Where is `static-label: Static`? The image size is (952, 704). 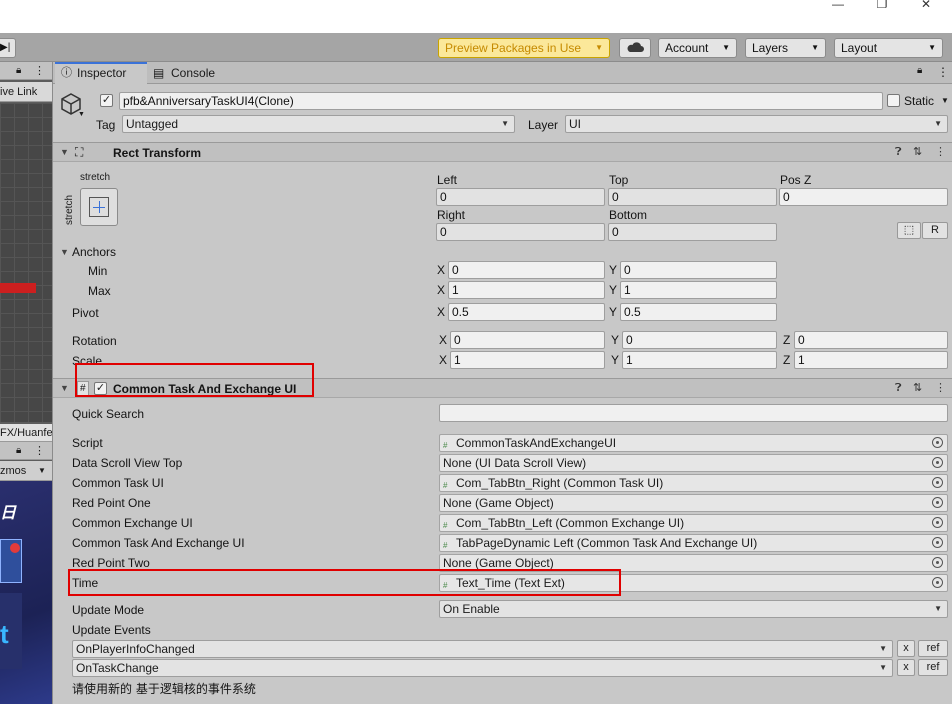
static-label: Static is located at coordinates (919, 101).